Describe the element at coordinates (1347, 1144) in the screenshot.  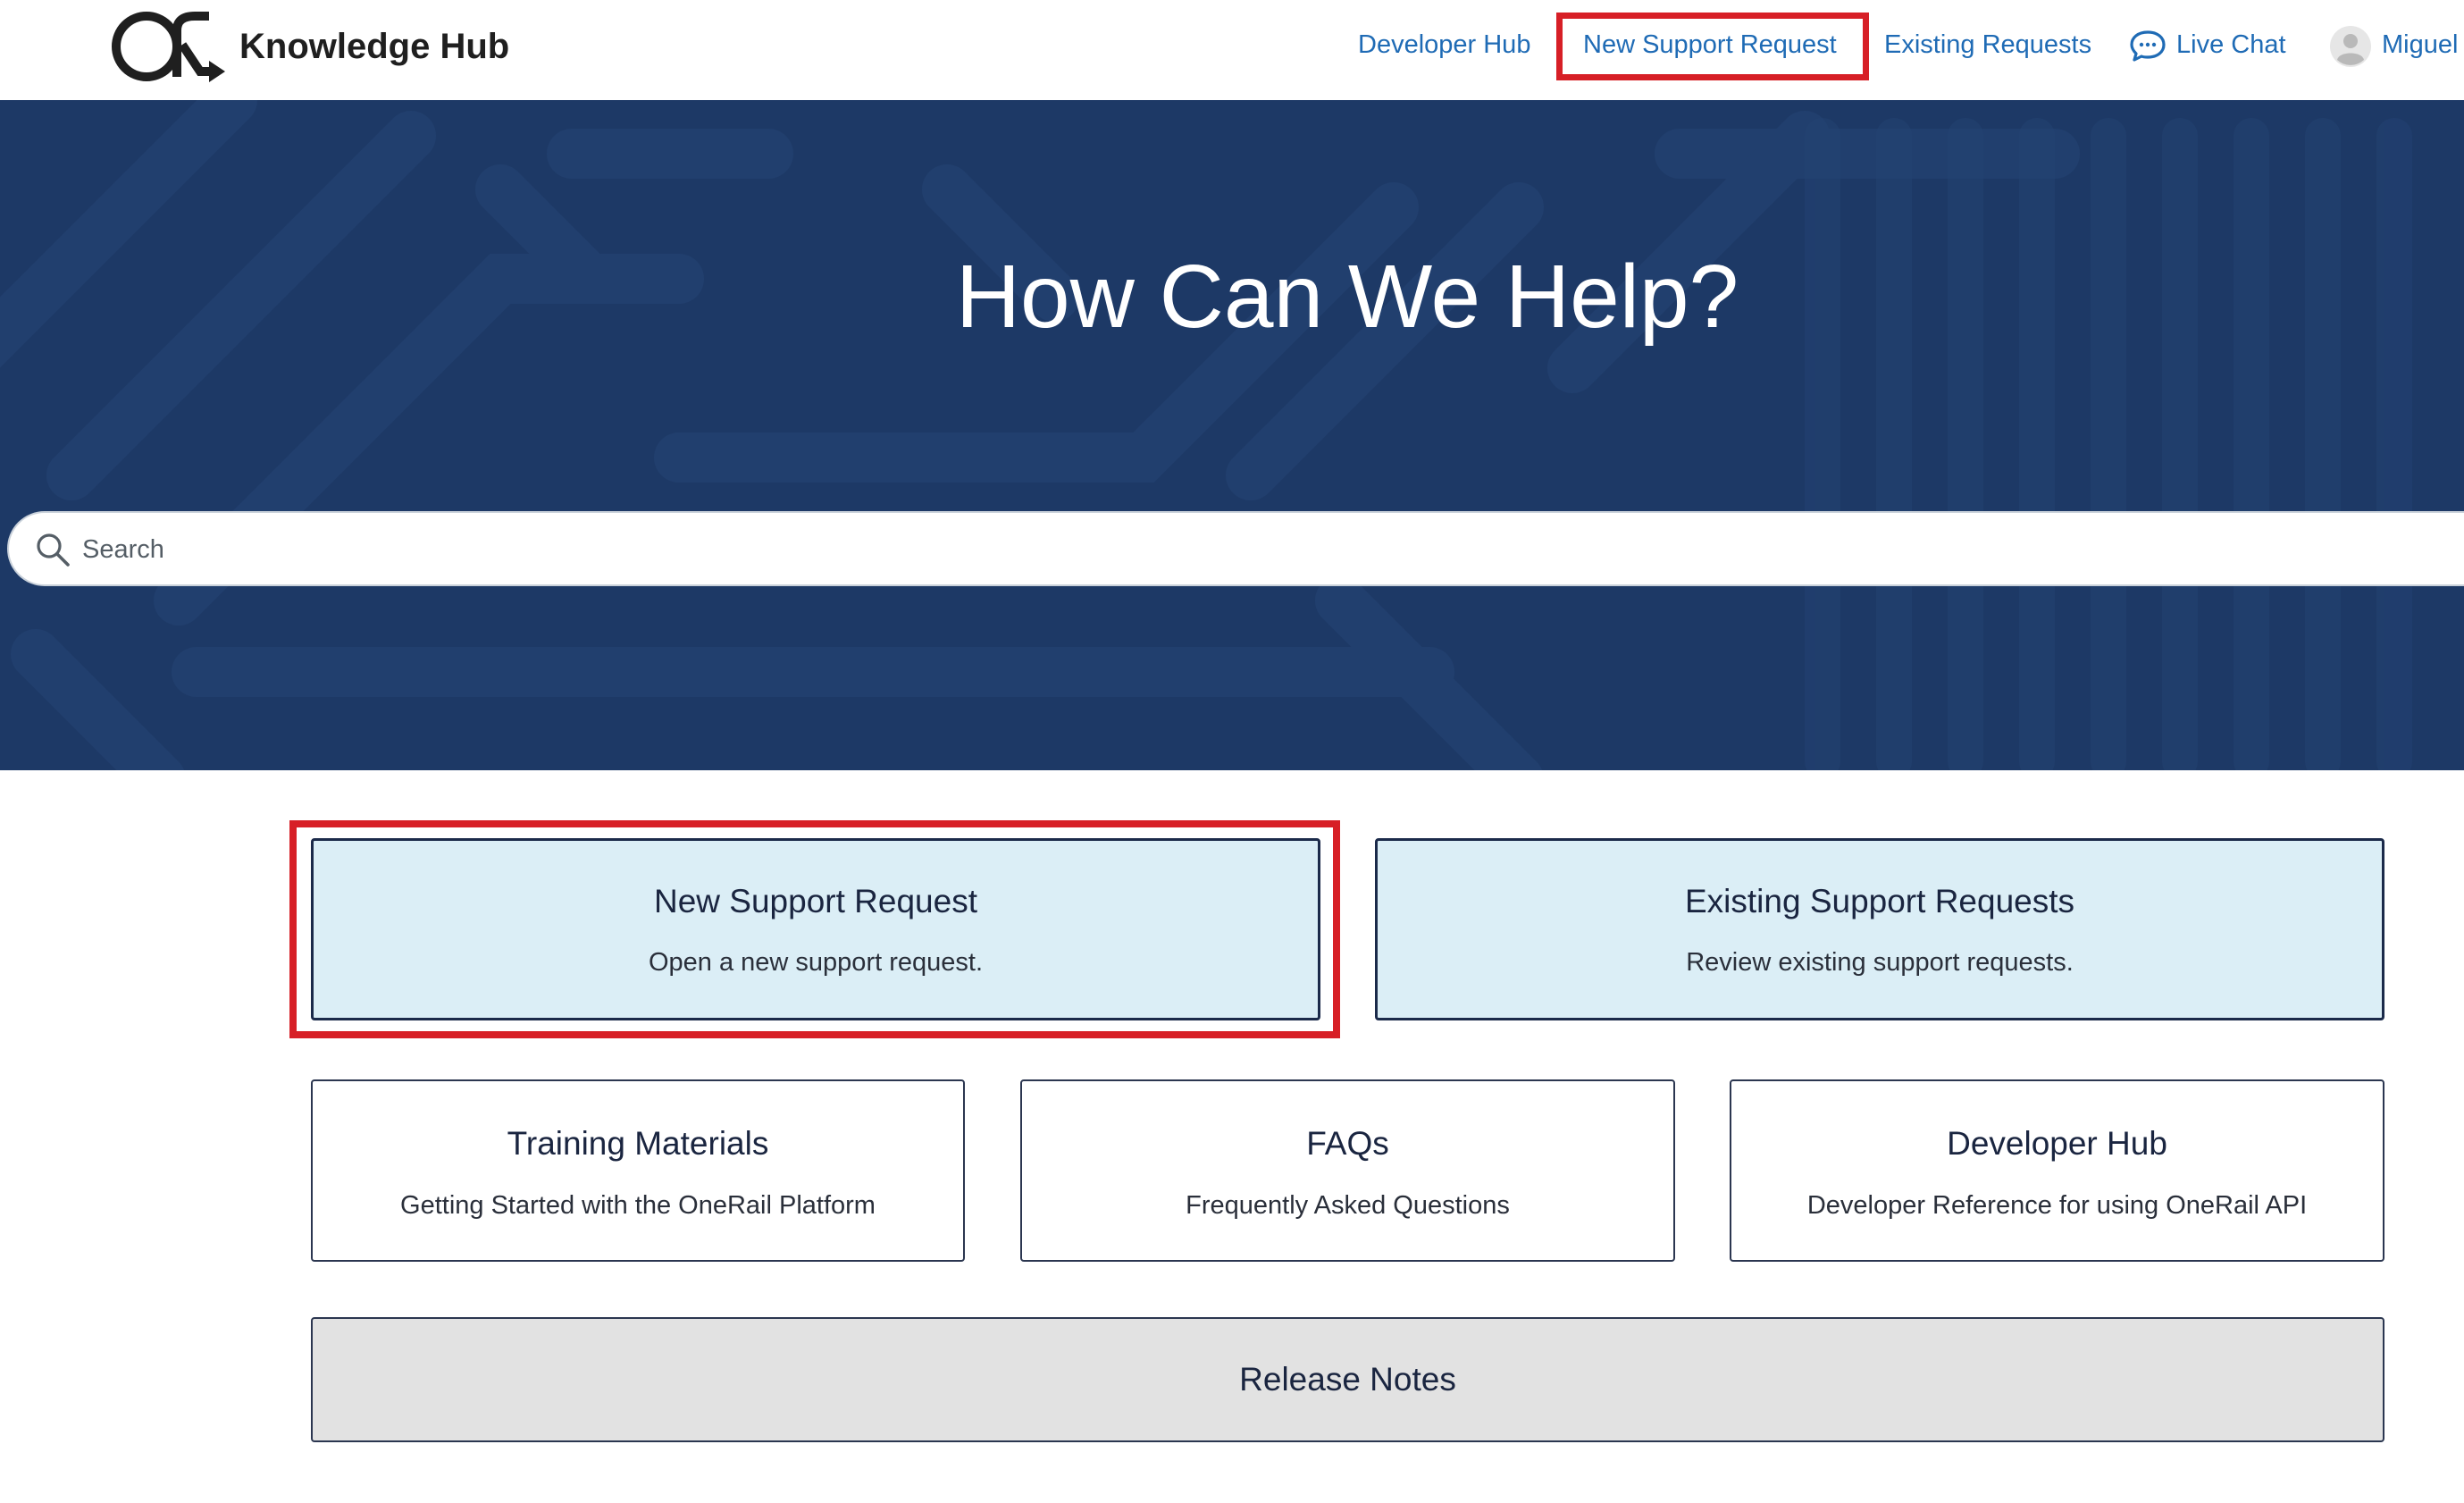
I see `card-title: FAQs` at that location.